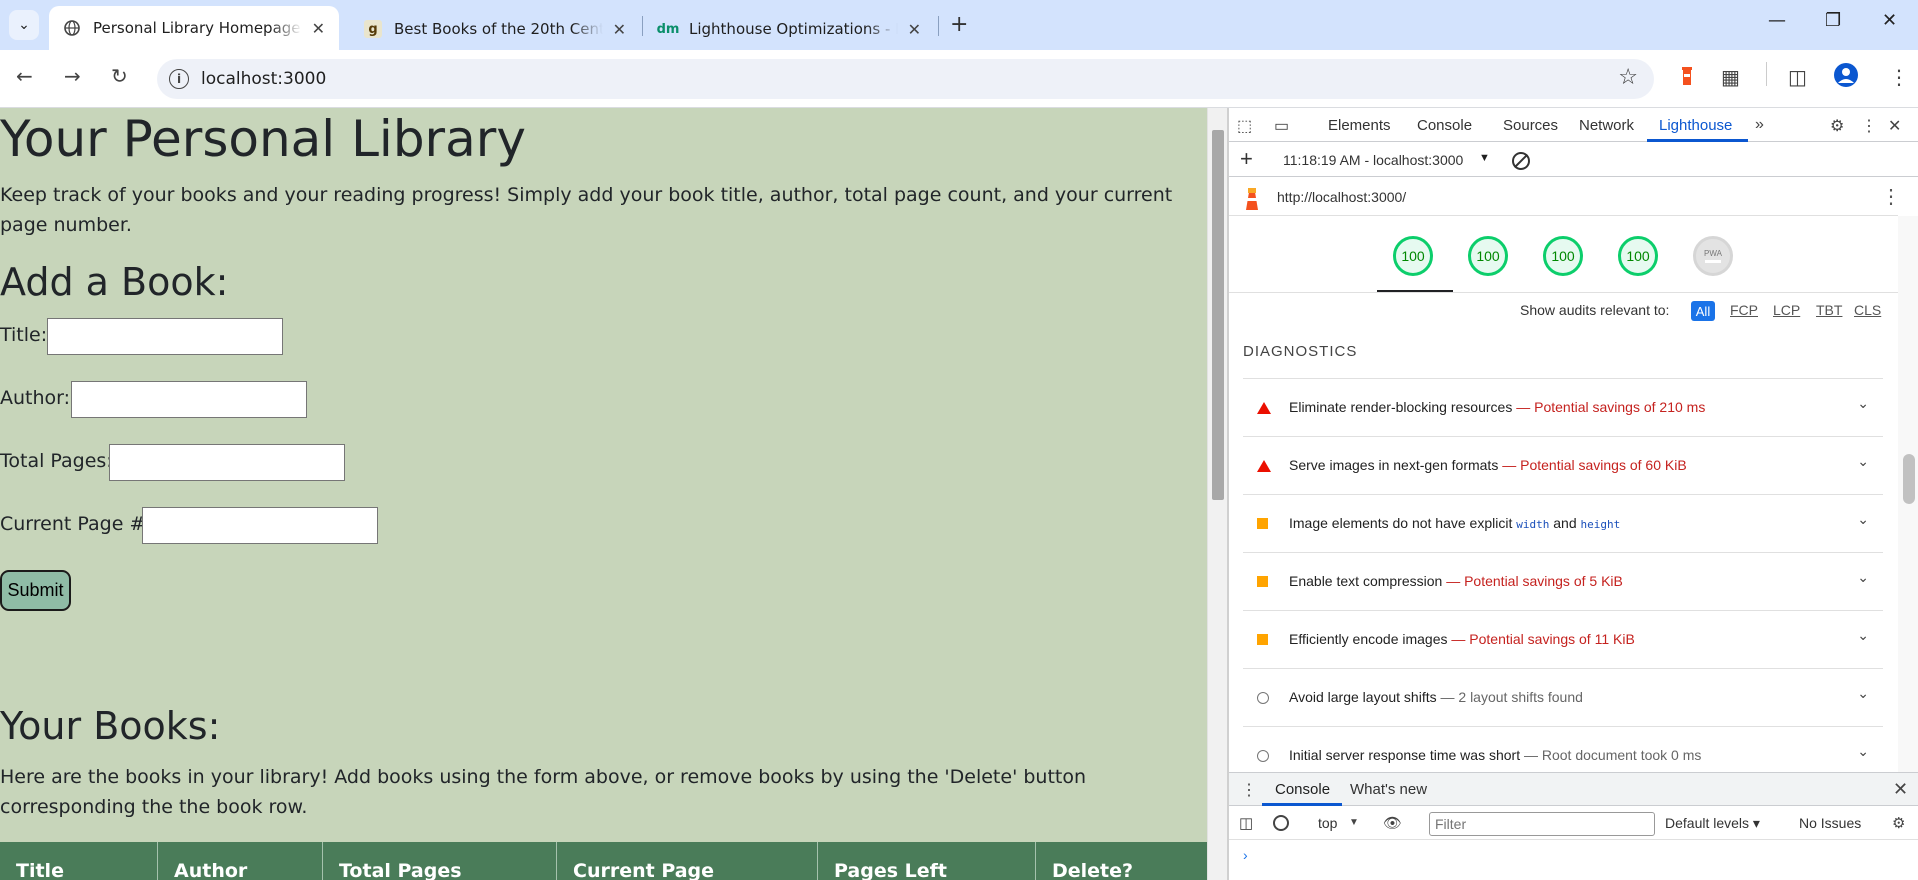  What do you see at coordinates (24, 25) in the screenshot?
I see `tab-search-chevron-down-icon: ⌄` at bounding box center [24, 25].